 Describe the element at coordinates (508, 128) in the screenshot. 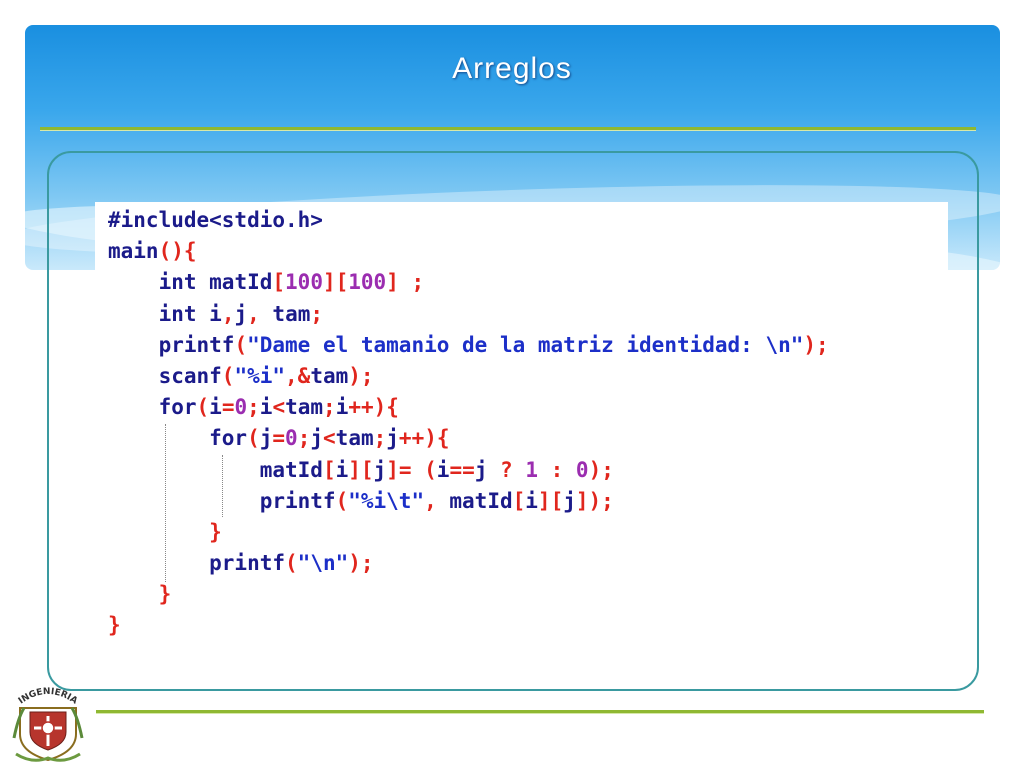

I see `title-divider` at that location.